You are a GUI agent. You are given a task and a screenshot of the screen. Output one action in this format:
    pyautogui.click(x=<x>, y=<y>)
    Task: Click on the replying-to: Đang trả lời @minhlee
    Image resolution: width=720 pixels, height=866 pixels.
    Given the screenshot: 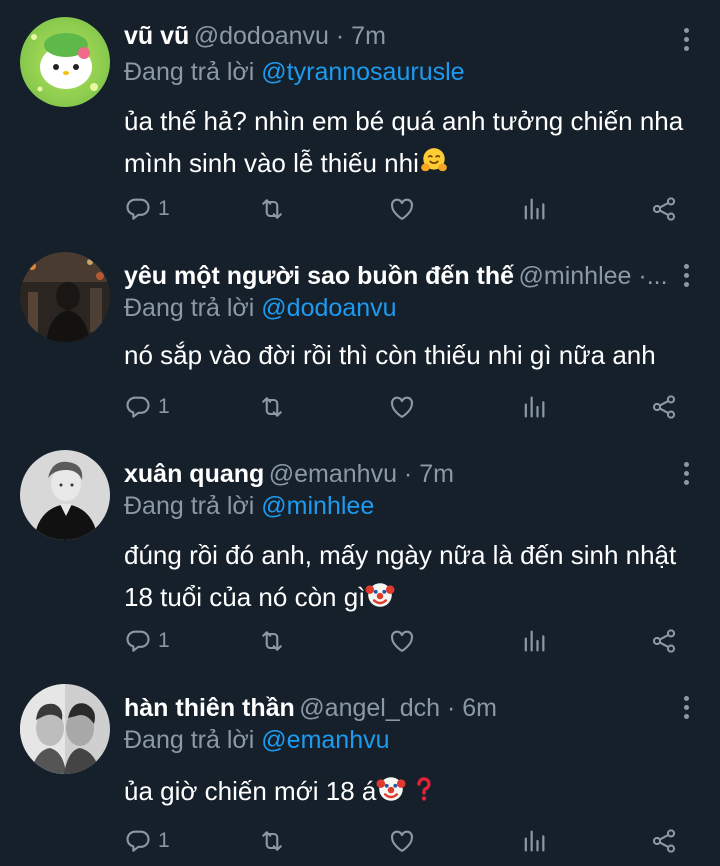 What is the action you would take?
    pyautogui.click(x=249, y=506)
    